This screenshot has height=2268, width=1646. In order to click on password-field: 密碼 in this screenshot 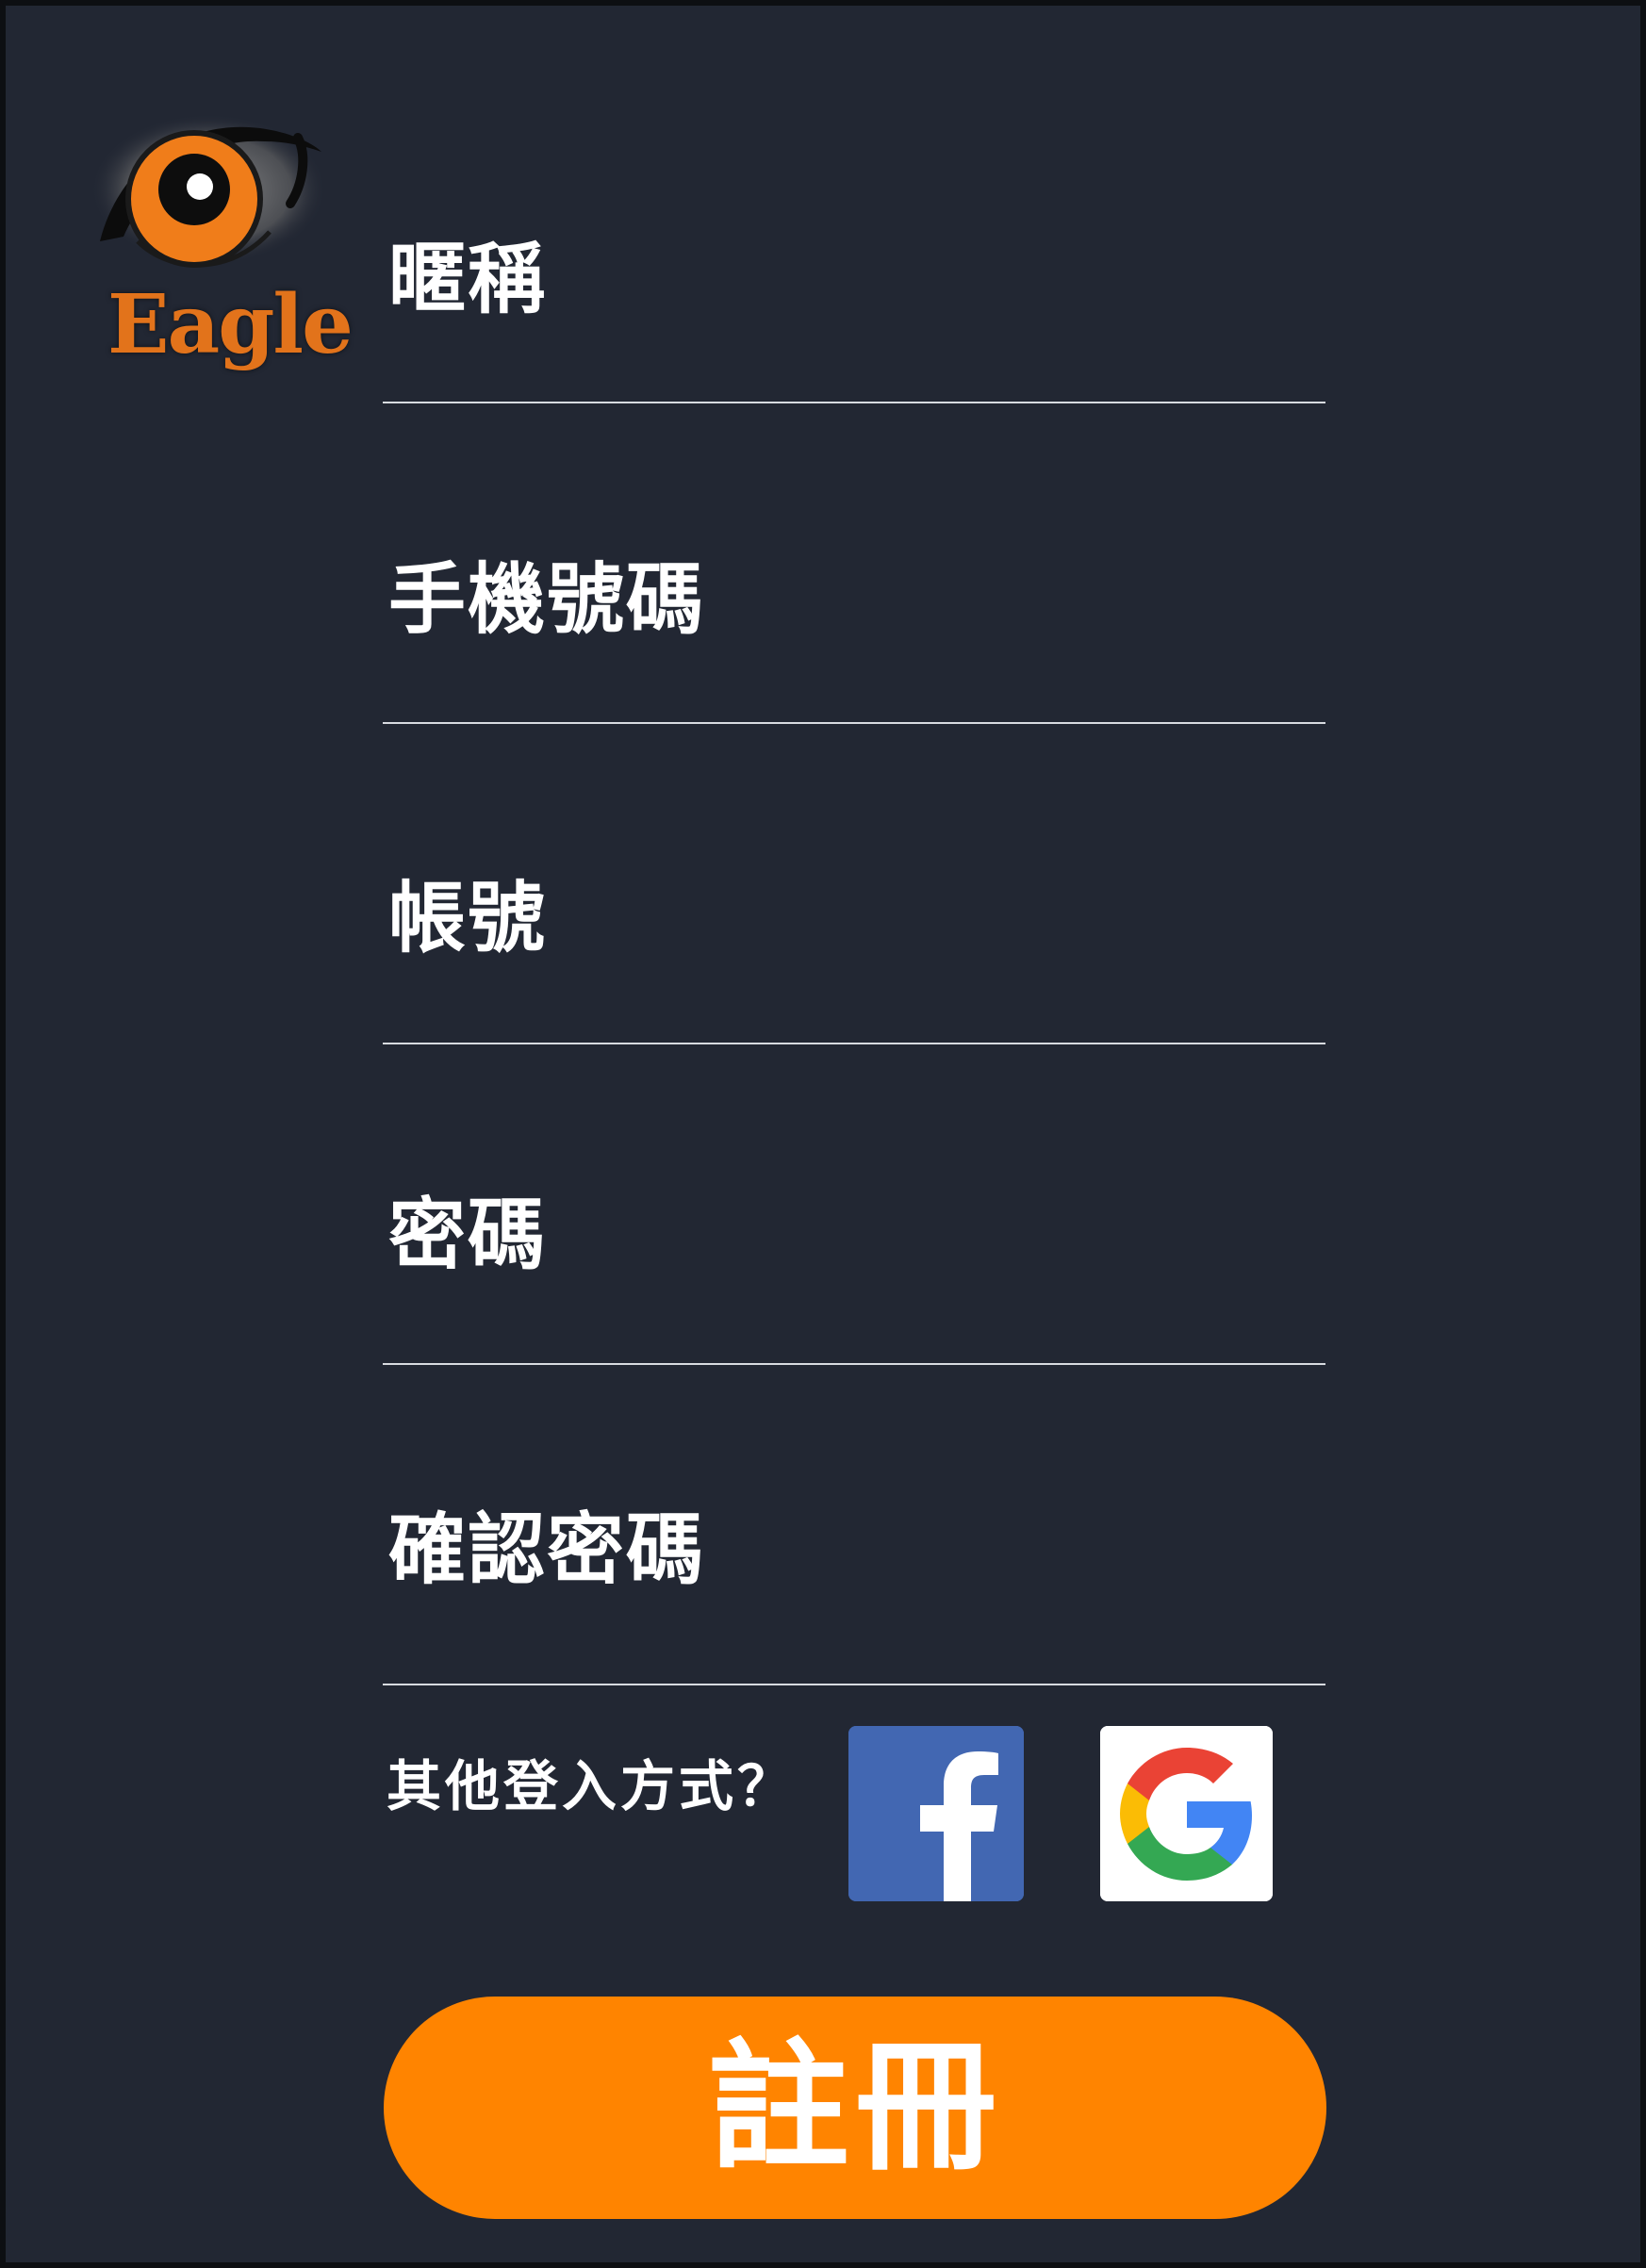, I will do `click(856, 1286)`.